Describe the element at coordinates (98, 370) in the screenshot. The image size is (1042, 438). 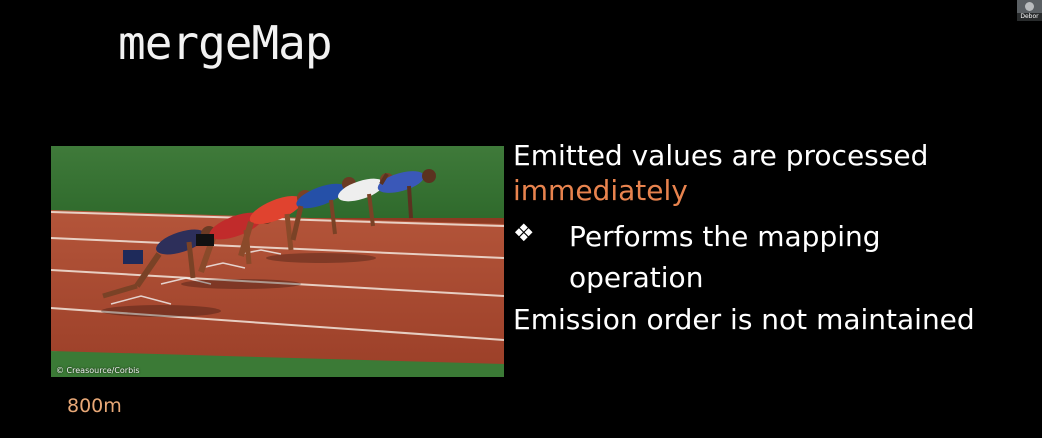
I see `photo-credit: © Creasource/Corbis` at that location.